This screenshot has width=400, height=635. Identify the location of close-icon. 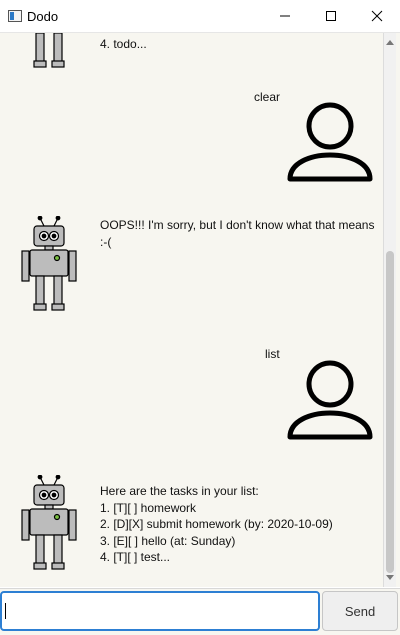
(377, 16).